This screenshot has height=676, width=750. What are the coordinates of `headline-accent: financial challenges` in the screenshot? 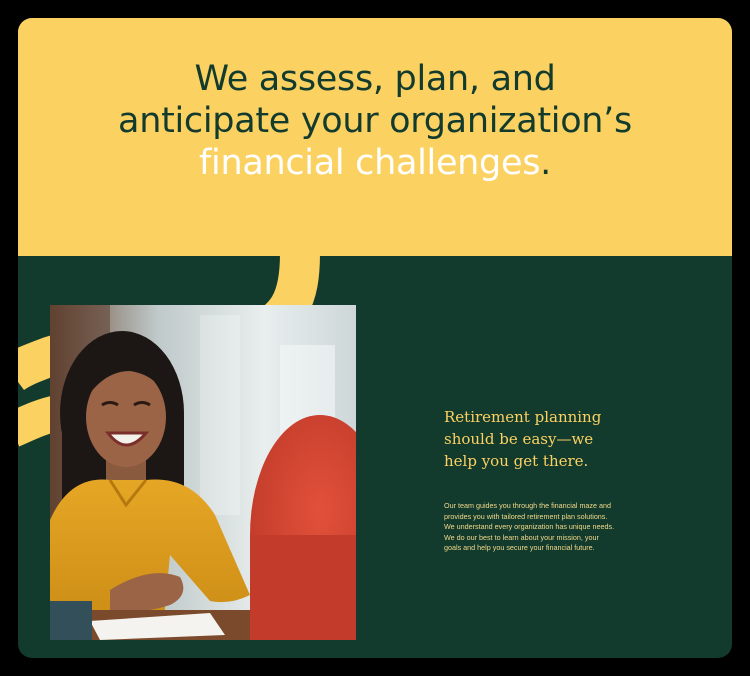 It's located at (370, 163).